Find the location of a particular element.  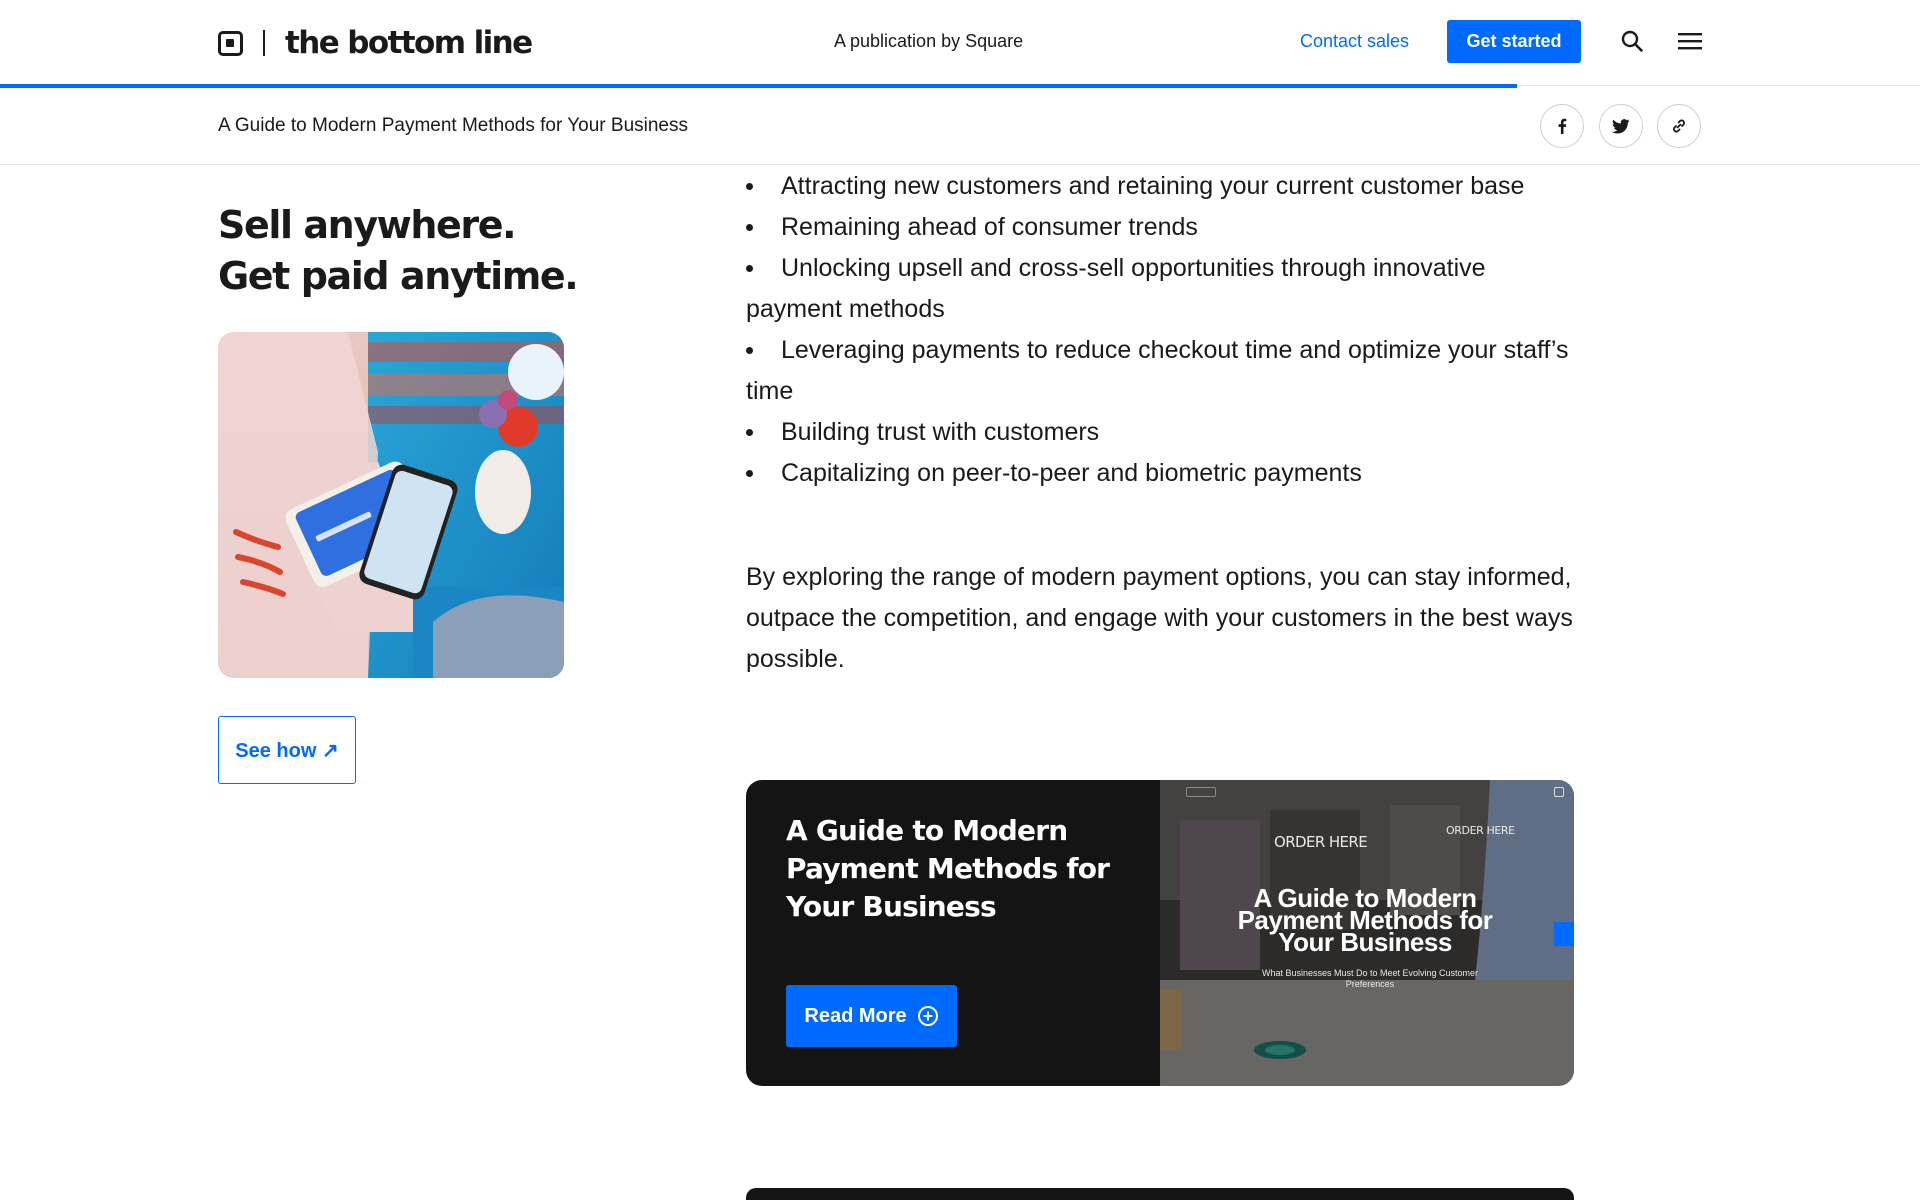

share-twitter-button is located at coordinates (1621, 126).